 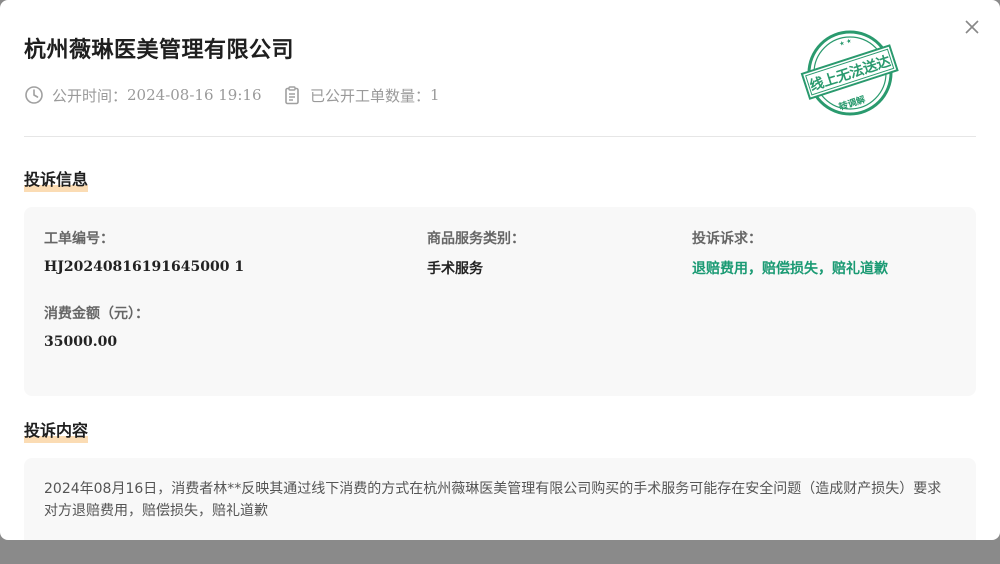 I want to click on publish-time-label: 公开时间：, so click(x=90, y=95).